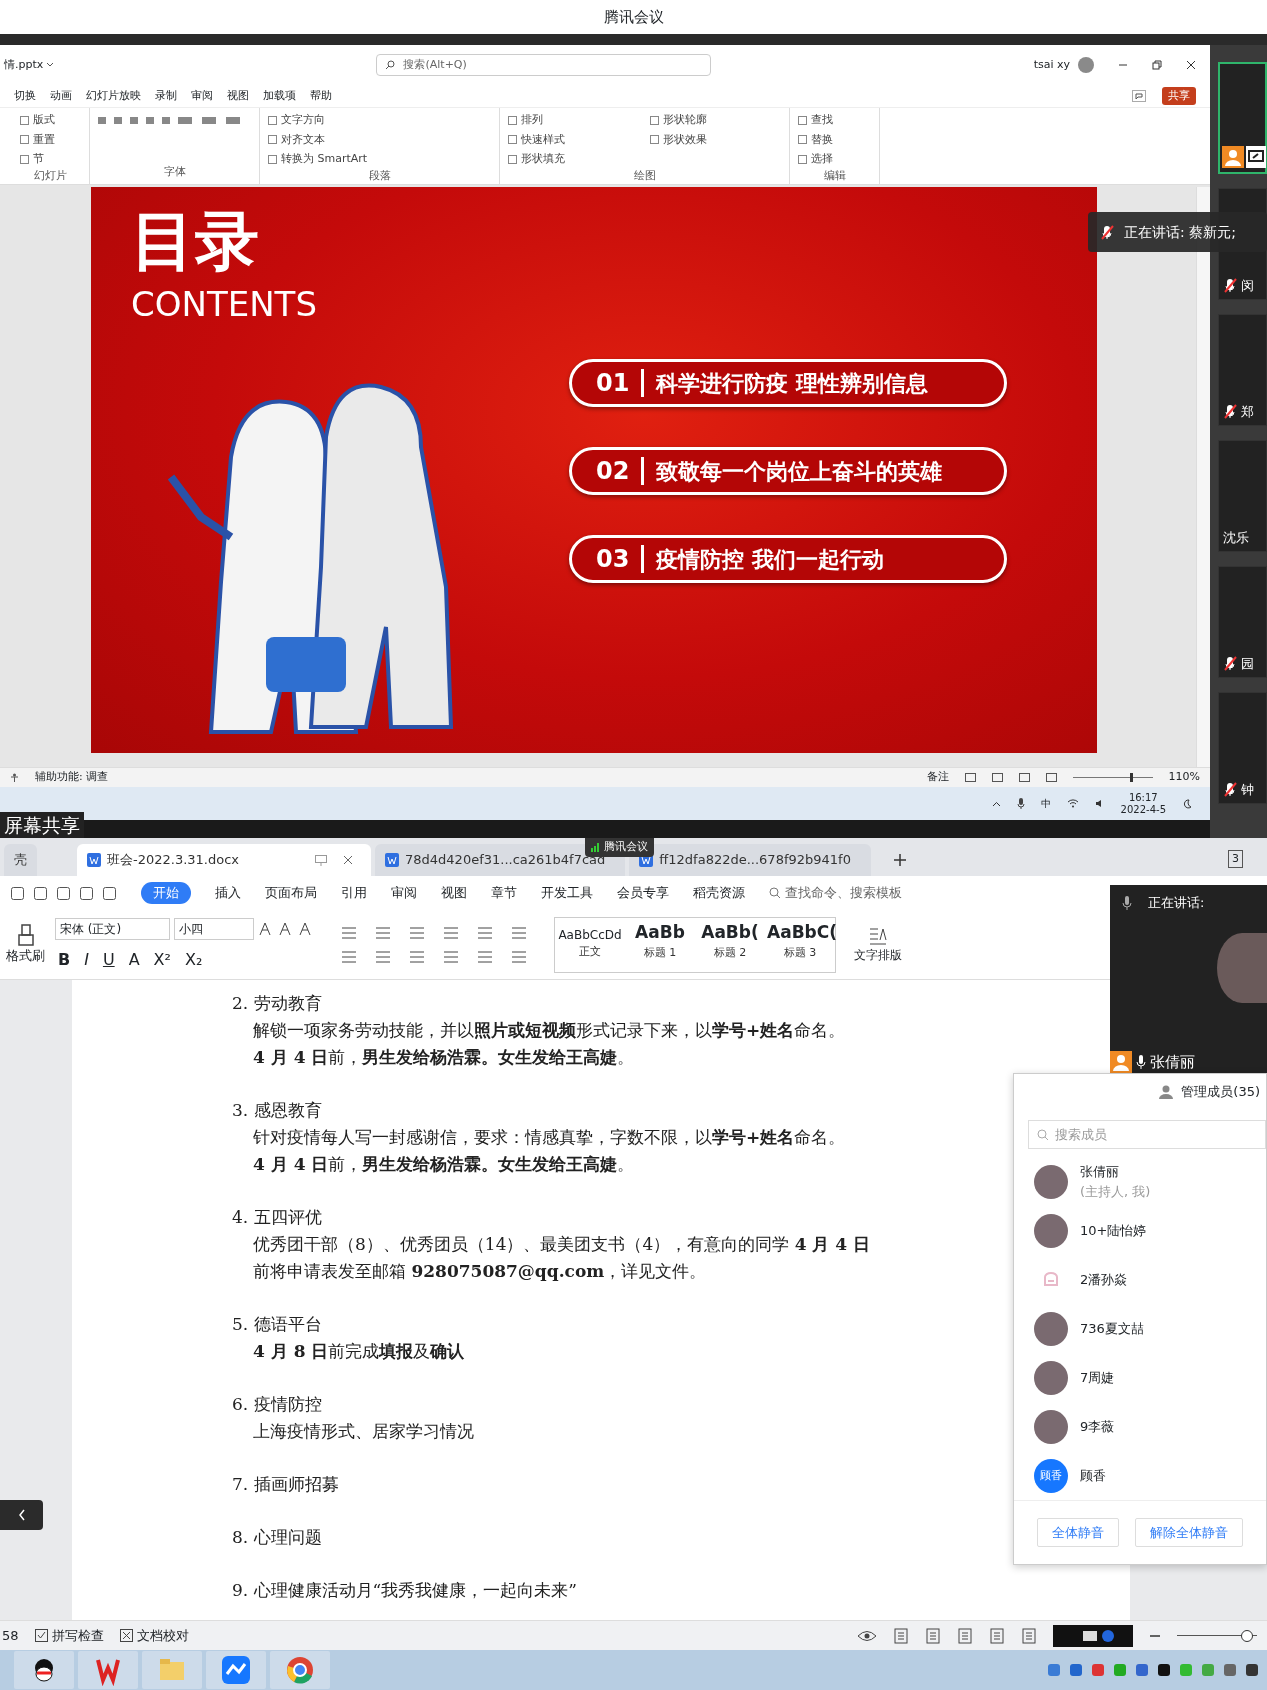 The image size is (1267, 1690). I want to click on member-name: 10+陆怡婷, so click(1113, 1231).